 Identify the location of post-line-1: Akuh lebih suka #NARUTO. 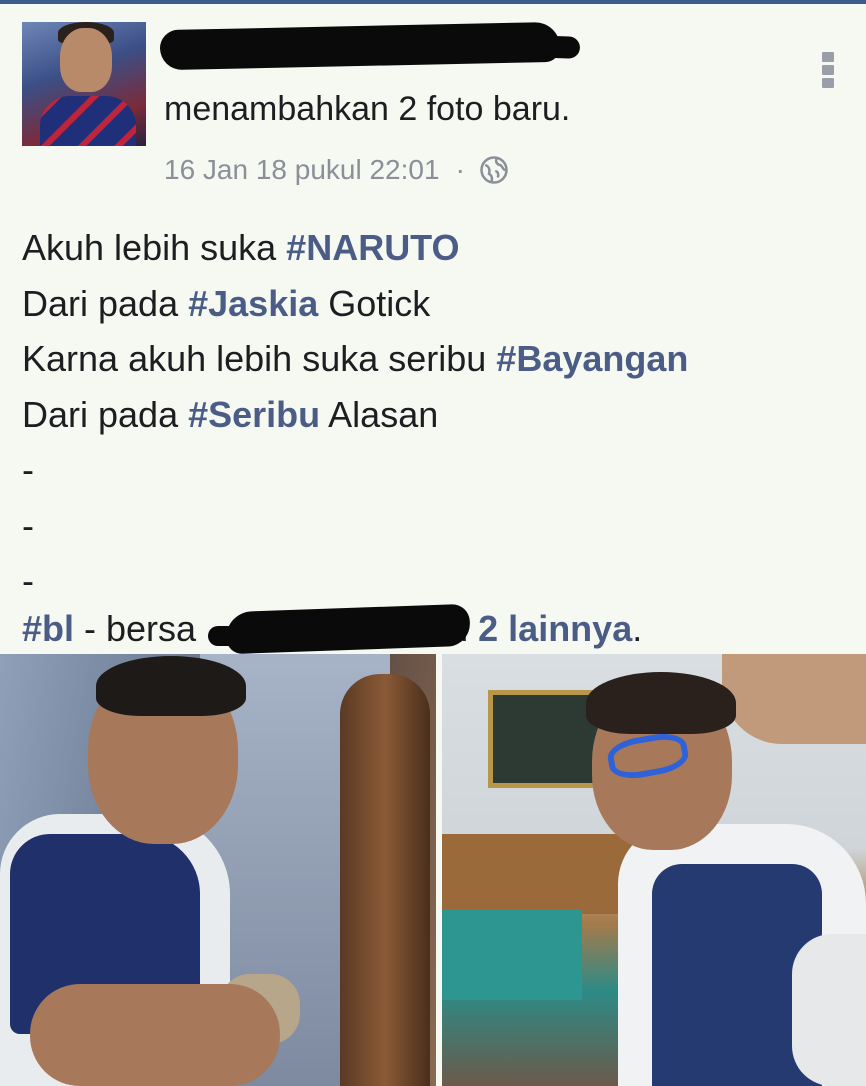
(241, 247).